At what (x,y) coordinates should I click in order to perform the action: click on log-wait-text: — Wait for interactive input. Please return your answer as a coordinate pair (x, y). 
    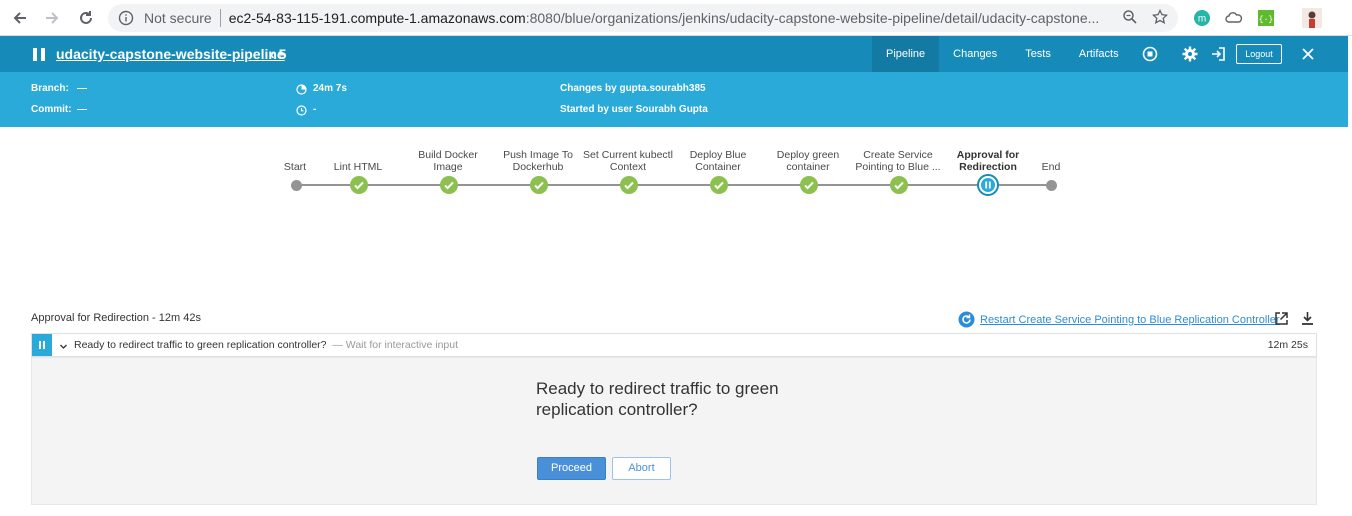
    Looking at the image, I should click on (395, 345).